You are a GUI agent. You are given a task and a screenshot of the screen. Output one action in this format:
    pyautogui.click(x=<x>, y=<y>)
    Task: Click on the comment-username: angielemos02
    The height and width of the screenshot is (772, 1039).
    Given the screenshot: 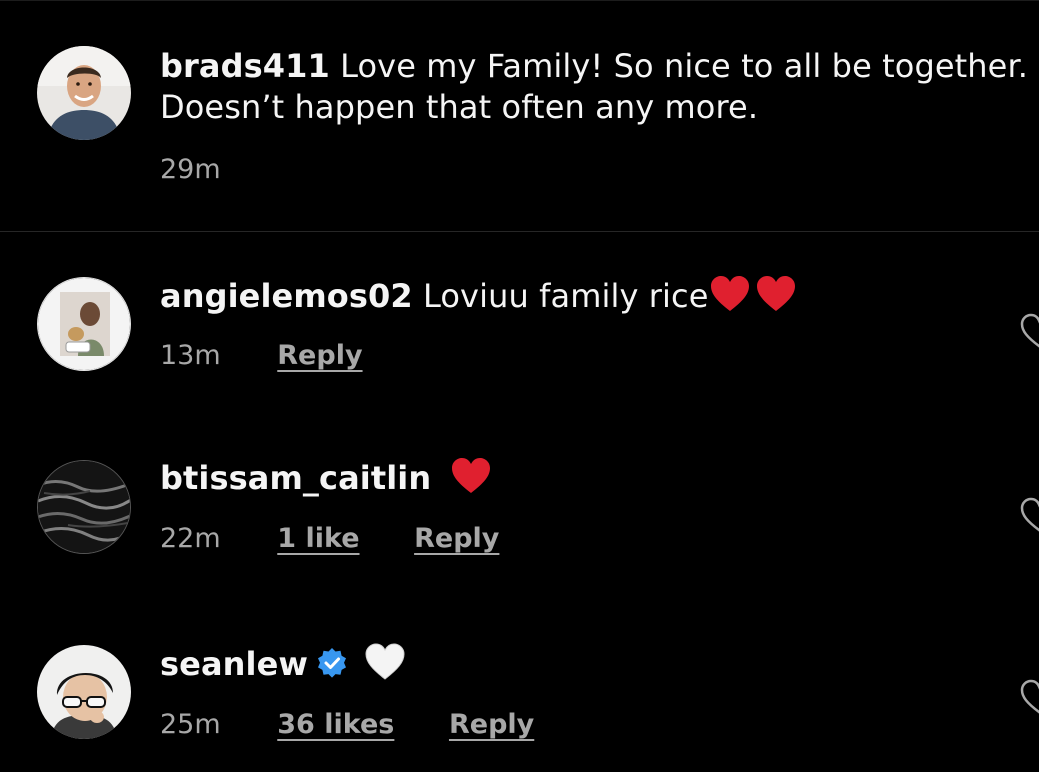 What is the action you would take?
    pyautogui.click(x=286, y=296)
    